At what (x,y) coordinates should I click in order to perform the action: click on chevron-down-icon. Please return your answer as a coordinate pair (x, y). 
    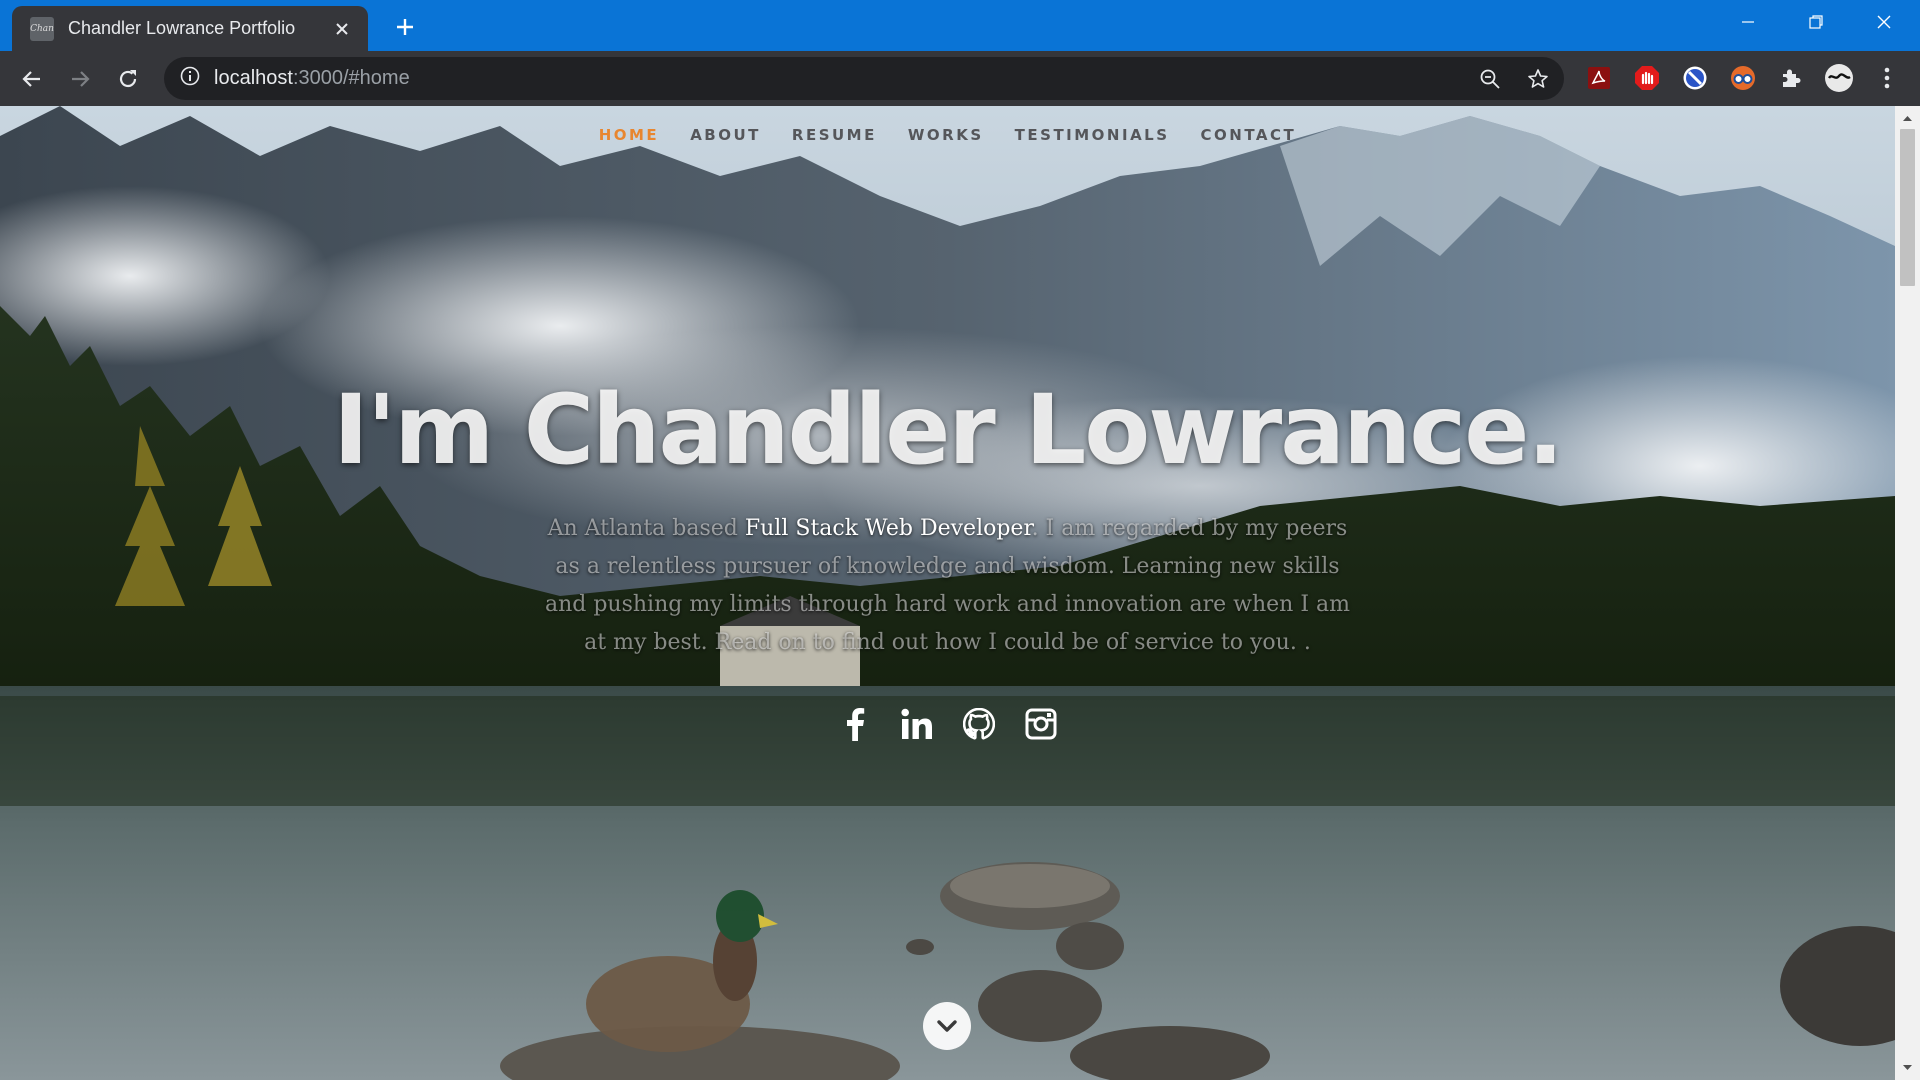
    Looking at the image, I should click on (947, 1026).